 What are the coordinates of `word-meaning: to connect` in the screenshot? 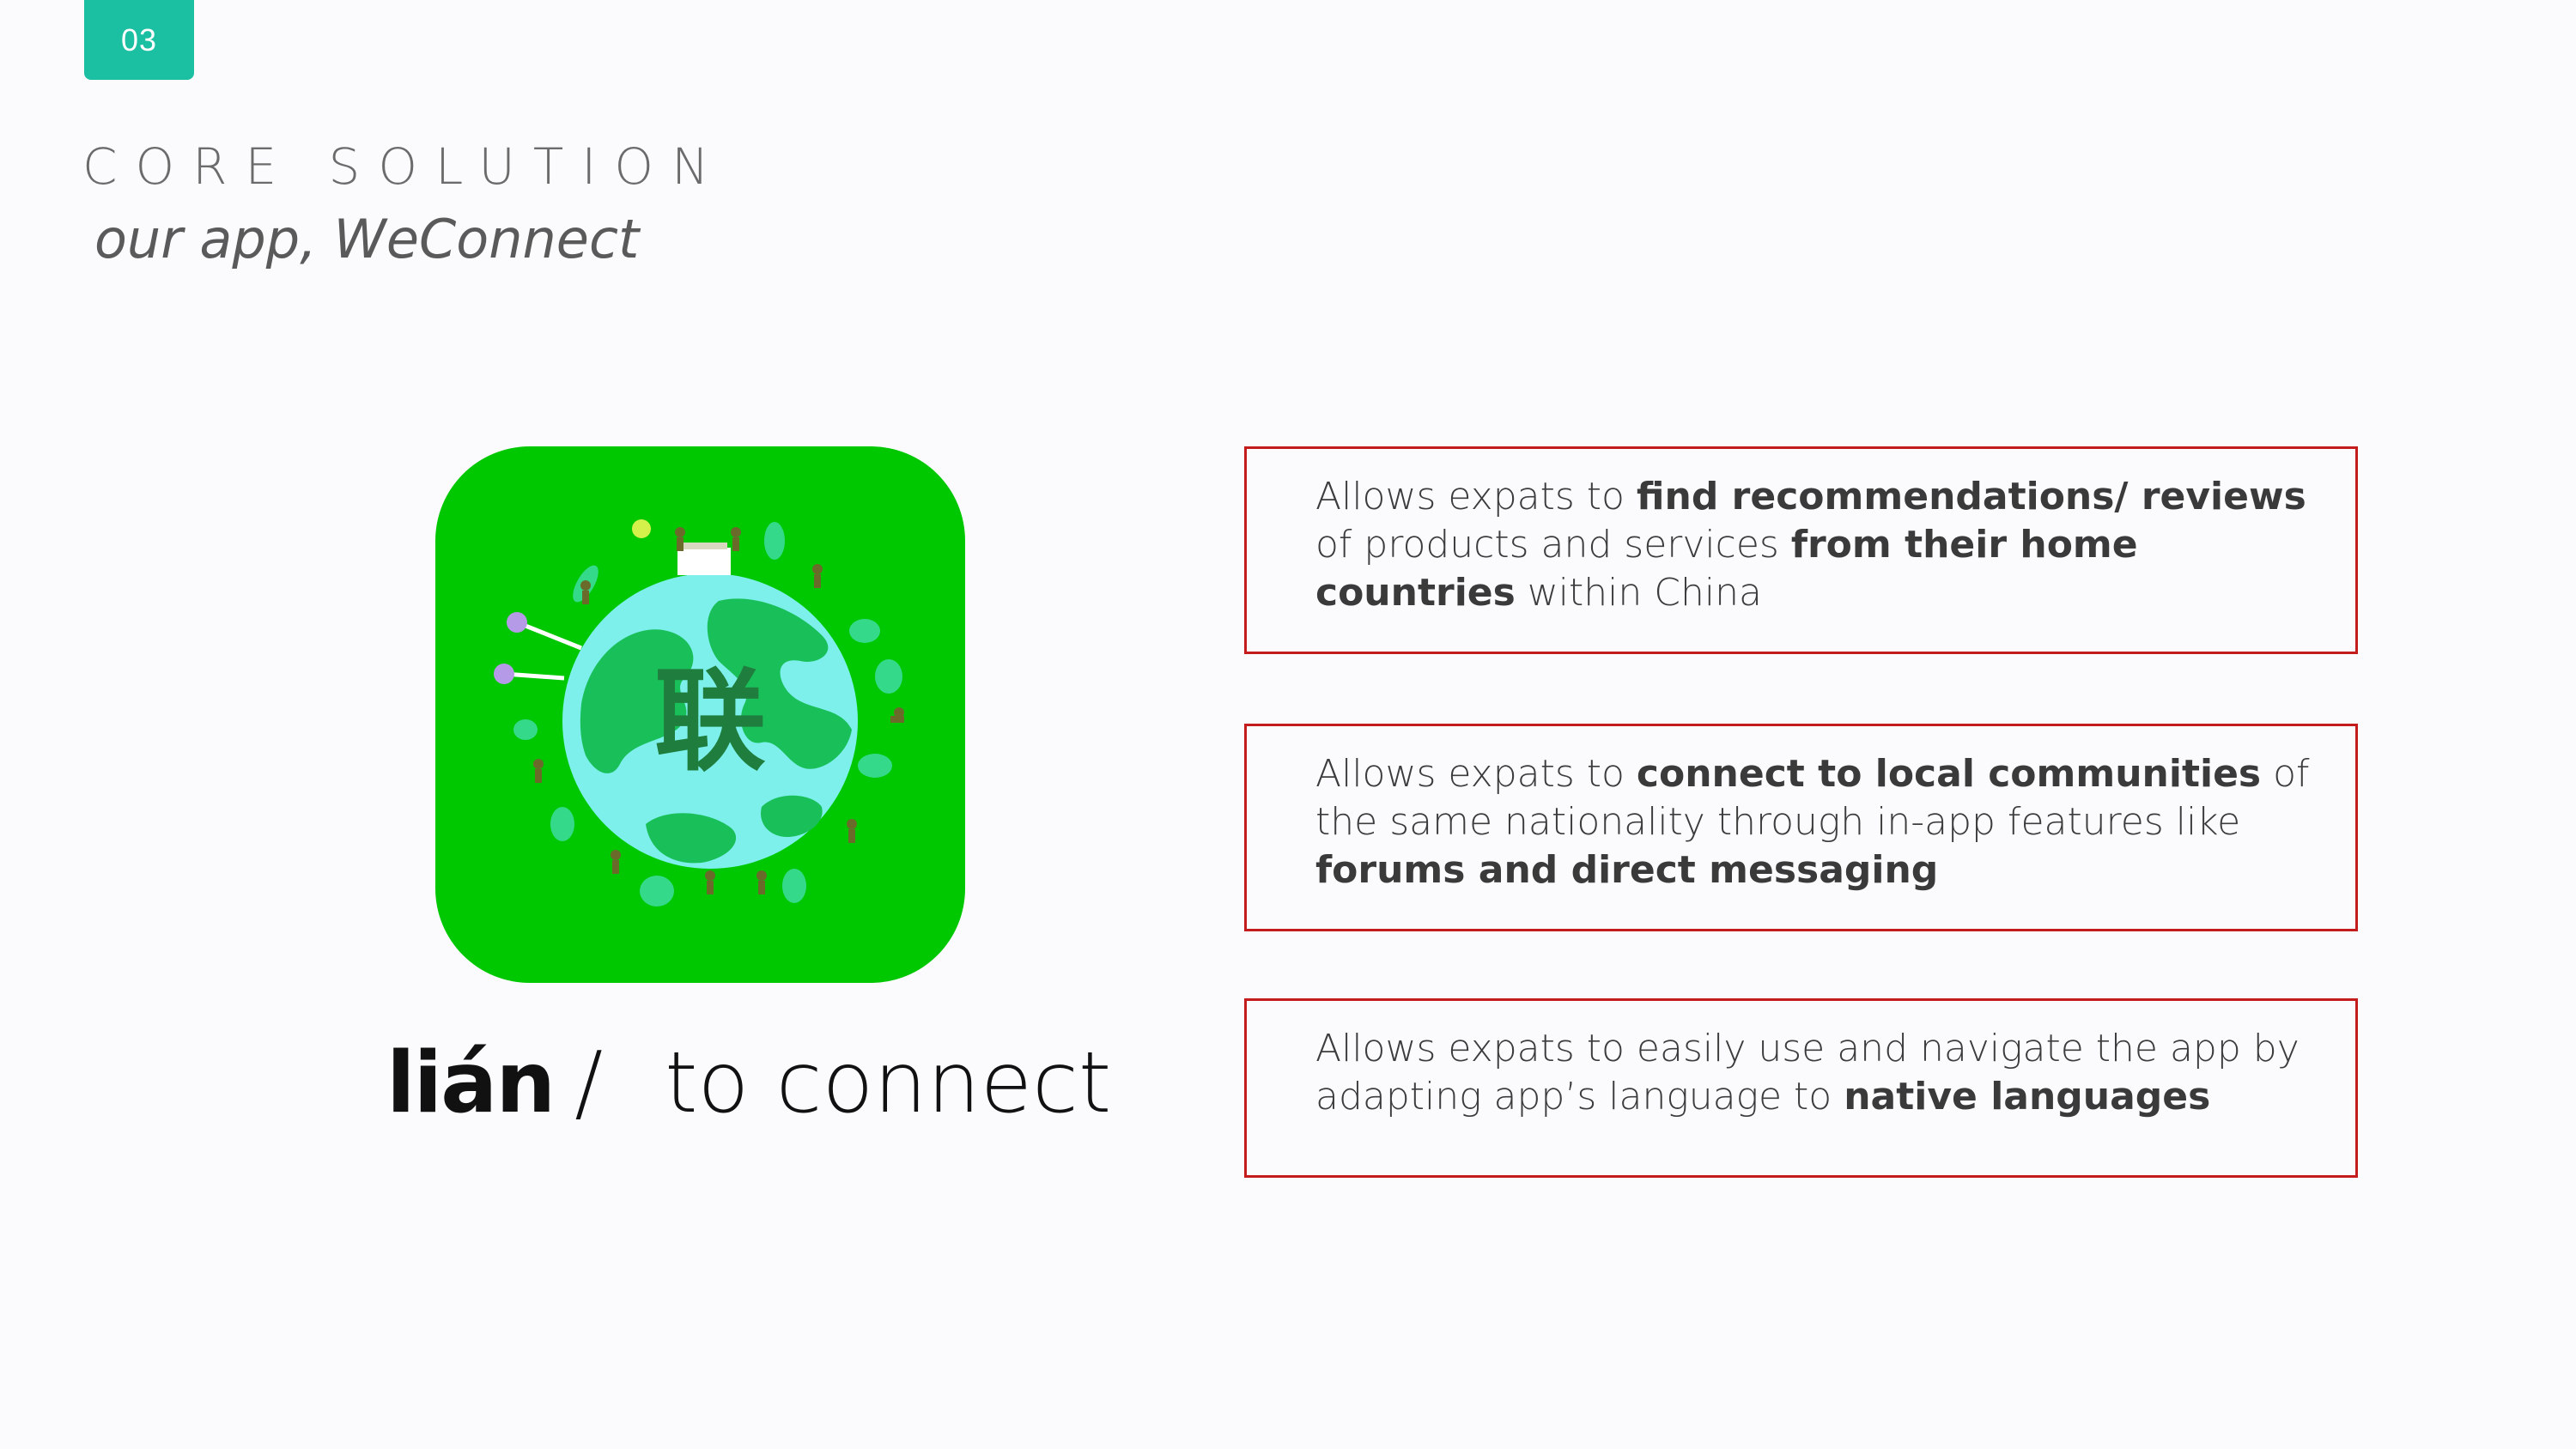 It's located at (889, 1083).